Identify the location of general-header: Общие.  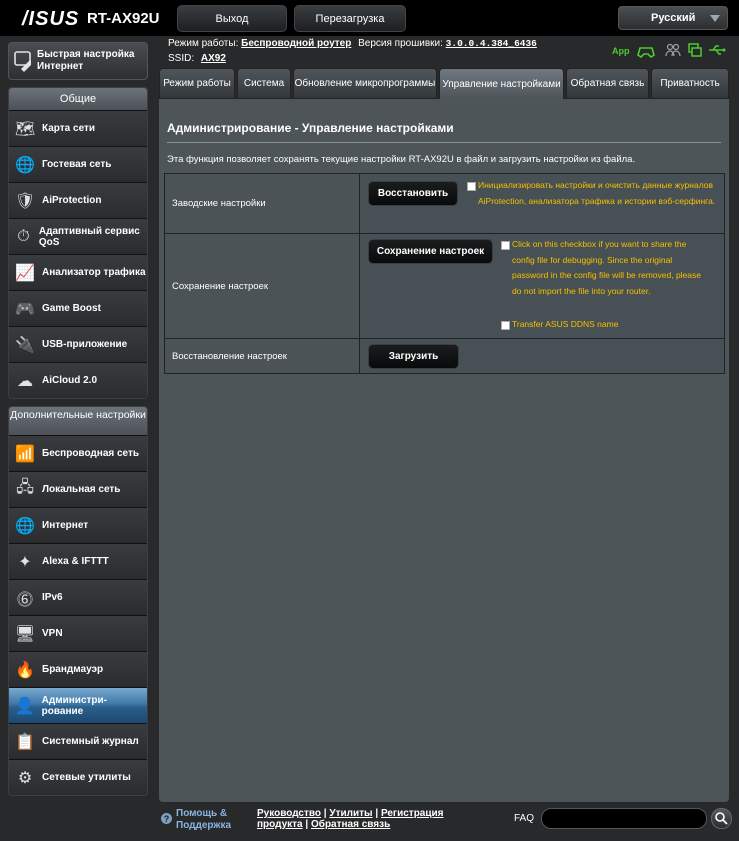
(78, 99).